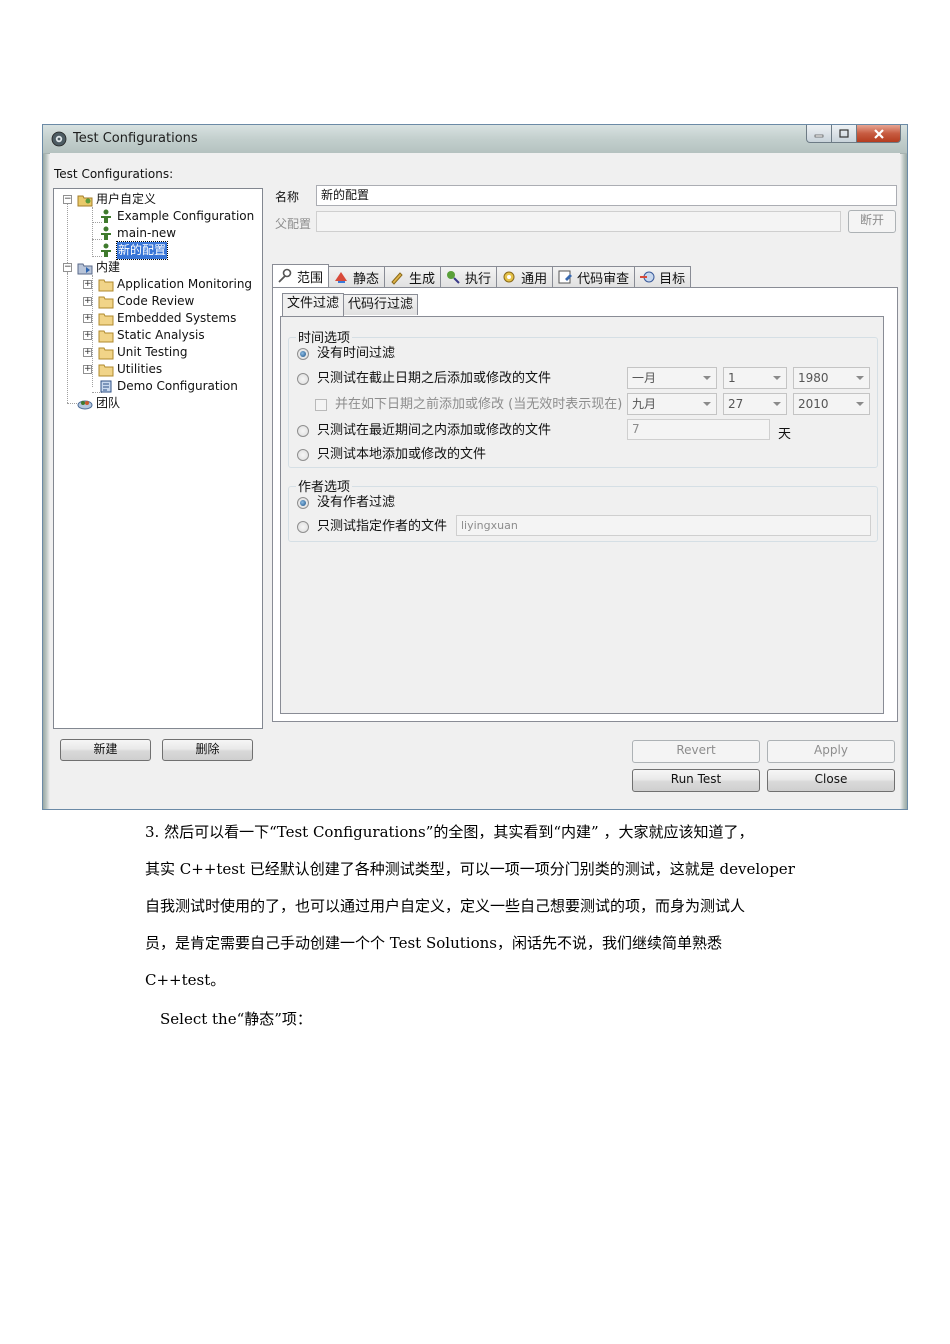 The width and height of the screenshot is (950, 1344). I want to click on tree-node-label: Utilities, so click(140, 369).